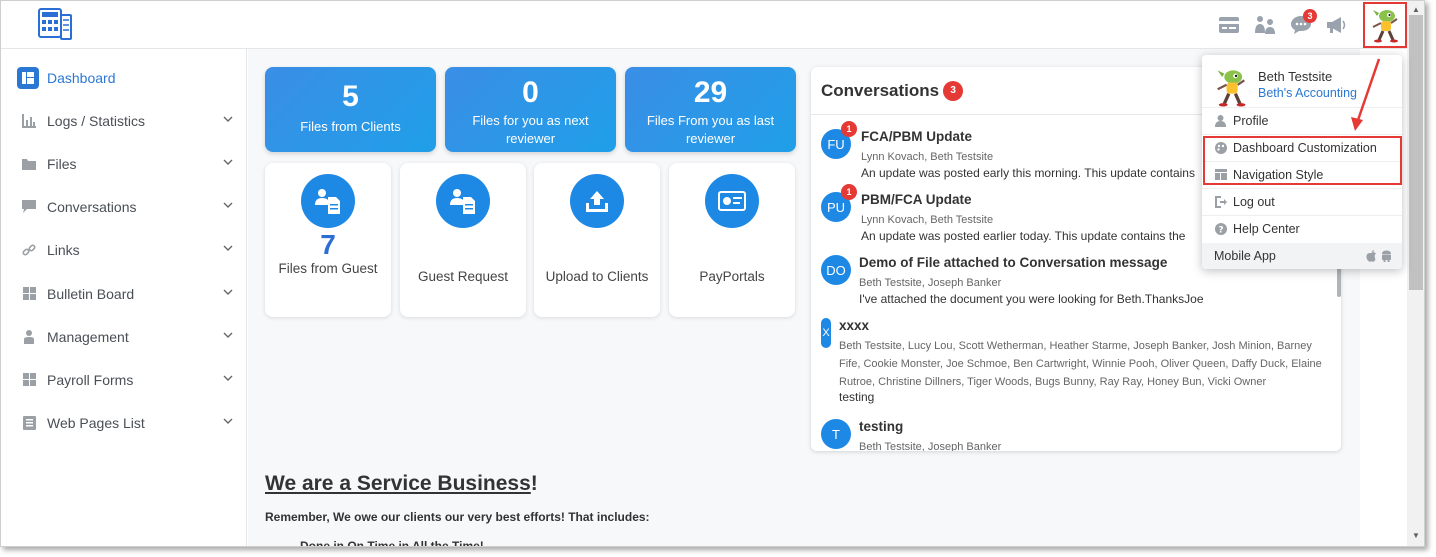 The width and height of the screenshot is (1436, 557). Describe the element at coordinates (704, 25) in the screenshot. I see `top-bar: 3` at that location.